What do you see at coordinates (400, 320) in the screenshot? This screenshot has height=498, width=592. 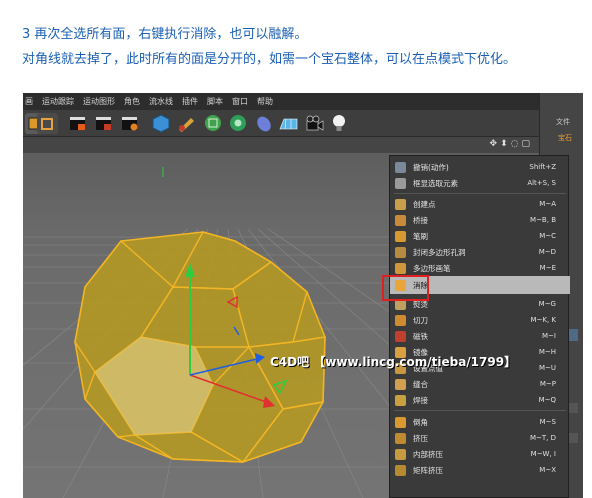 I see `knife-icon` at bounding box center [400, 320].